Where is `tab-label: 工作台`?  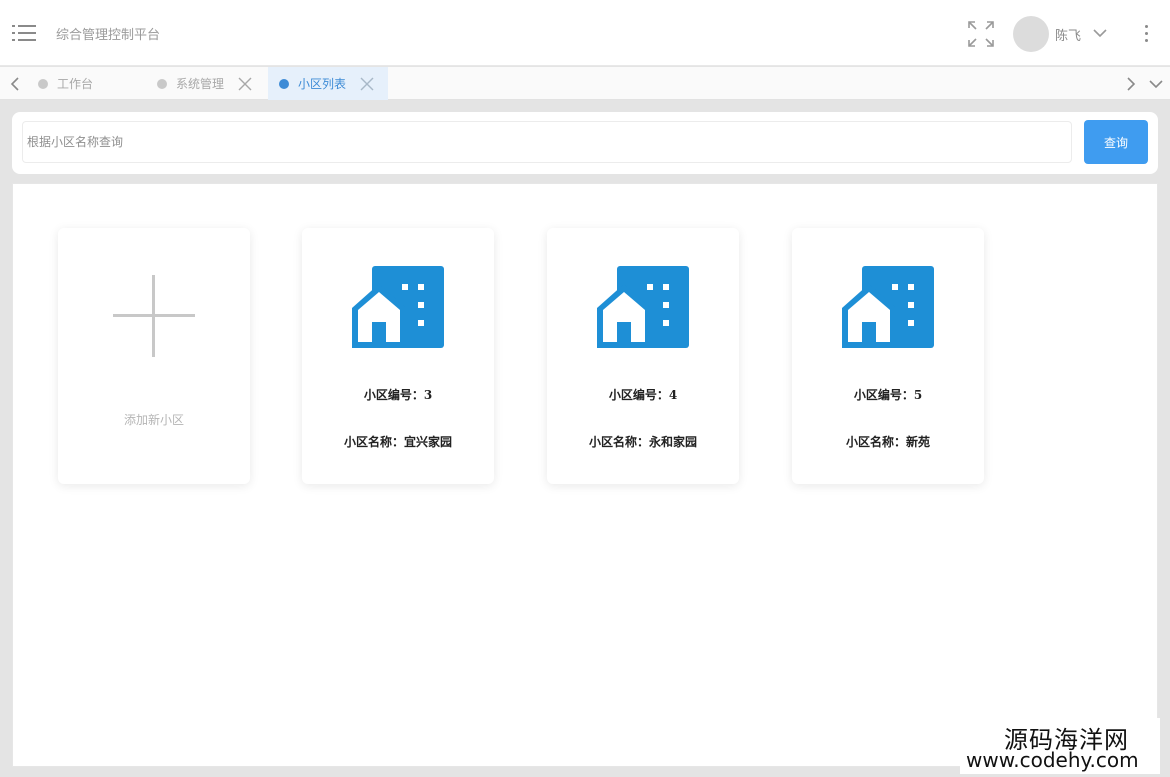
tab-label: 工作台 is located at coordinates (75, 84).